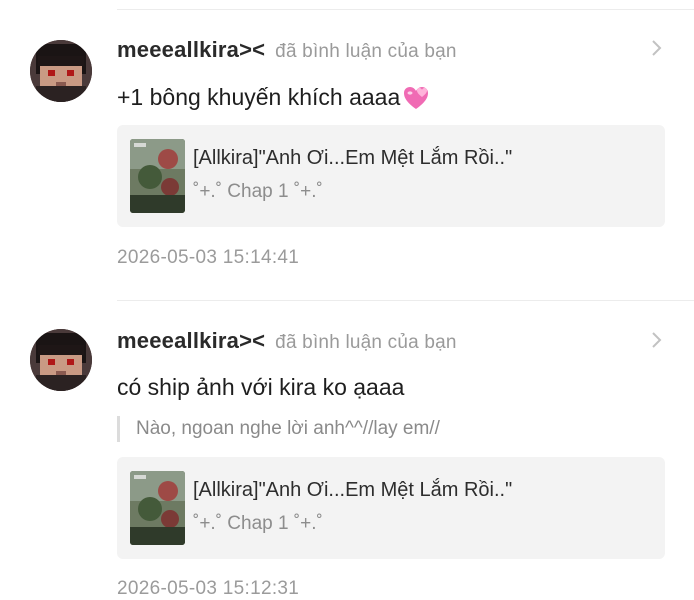 This screenshot has width=694, height=600. I want to click on comment-text: +1 bông khuyến khích aaaa, so click(273, 97).